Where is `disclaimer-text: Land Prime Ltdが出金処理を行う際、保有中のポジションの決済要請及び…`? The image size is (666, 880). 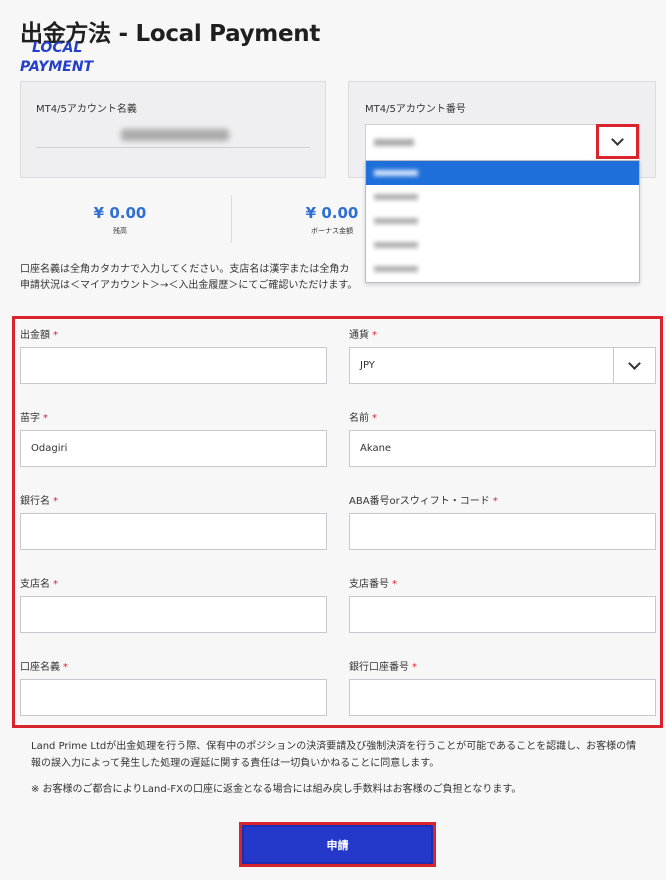 disclaimer-text: Land Prime Ltdが出金処理を行う際、保有中のポジションの決済要請及び… is located at coordinates (334, 755).